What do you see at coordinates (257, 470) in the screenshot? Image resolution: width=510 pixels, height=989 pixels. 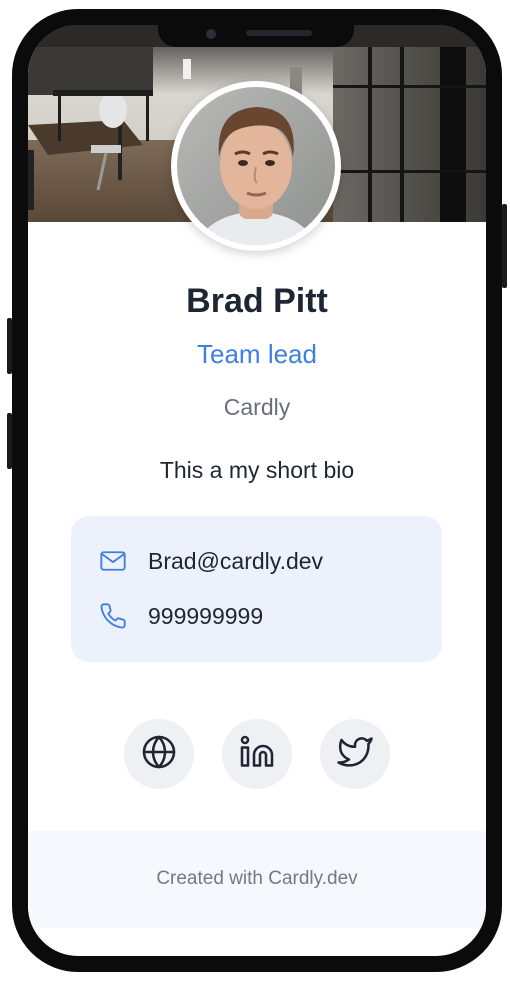 I see `profile-bio: This a my short bio` at bounding box center [257, 470].